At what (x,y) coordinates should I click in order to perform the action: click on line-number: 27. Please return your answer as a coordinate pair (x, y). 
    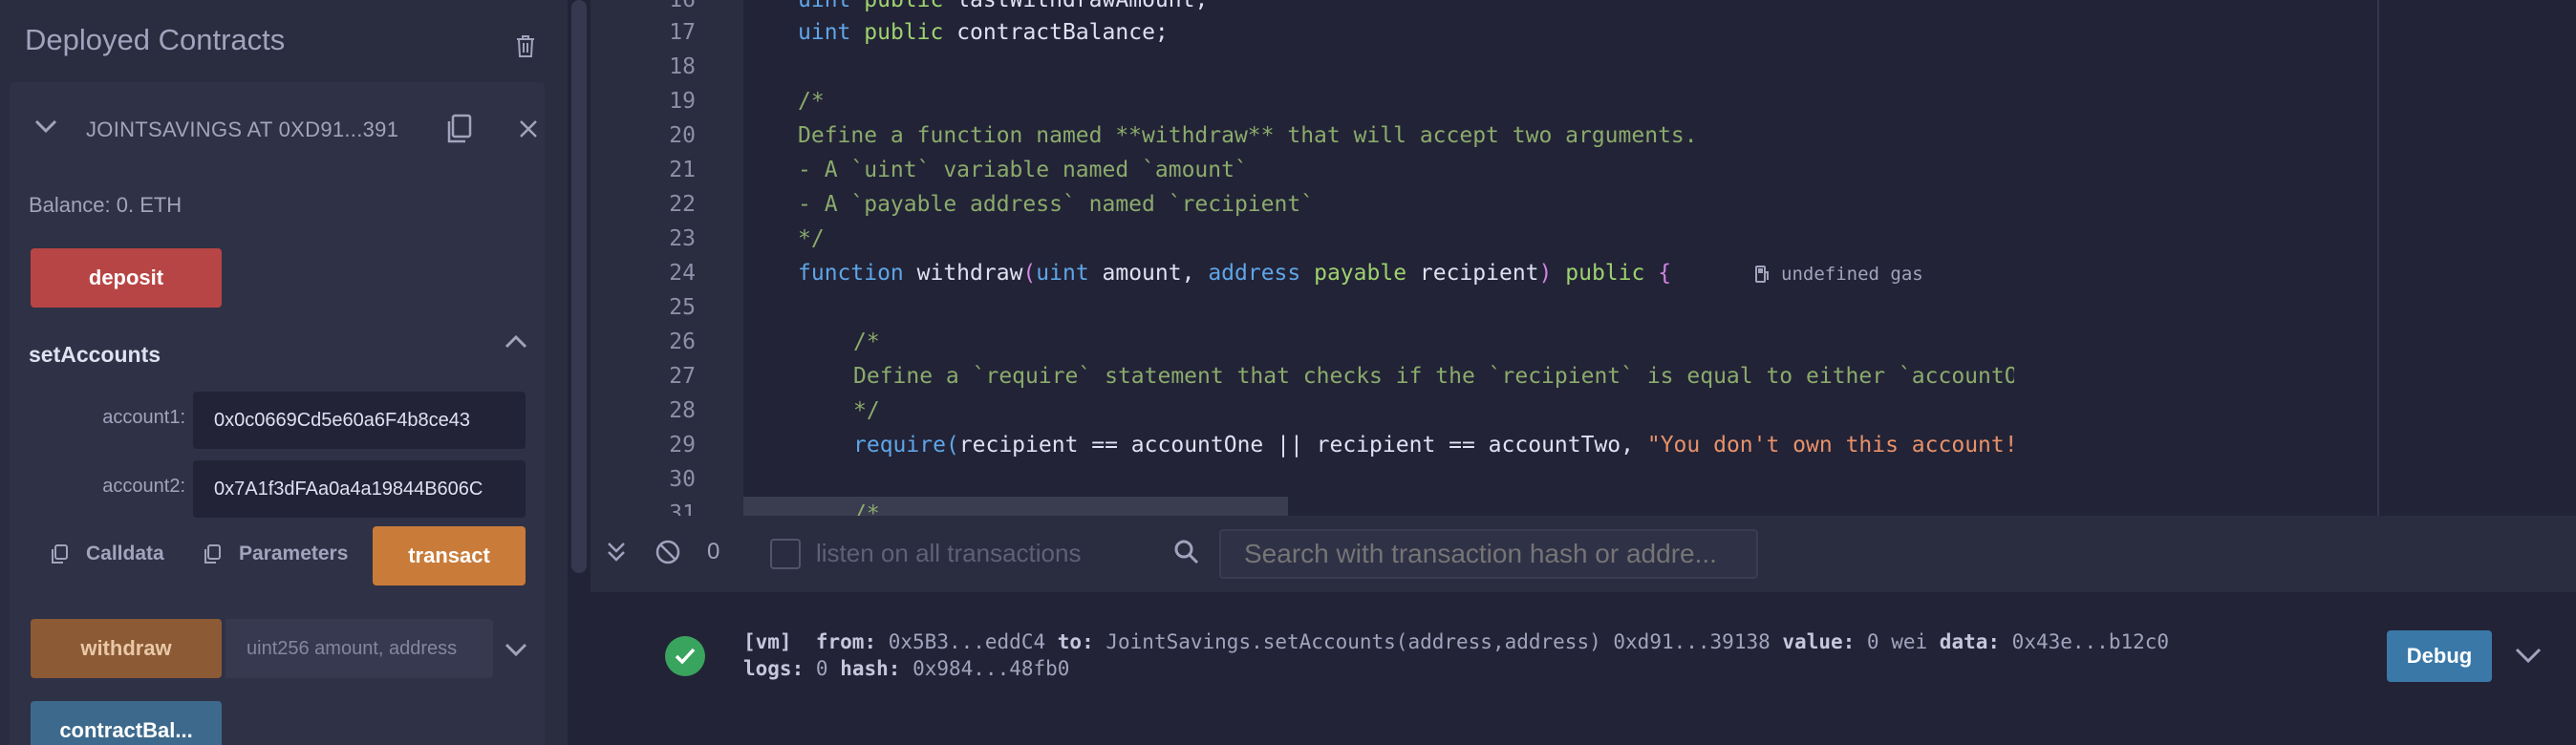
    Looking at the image, I should click on (682, 377).